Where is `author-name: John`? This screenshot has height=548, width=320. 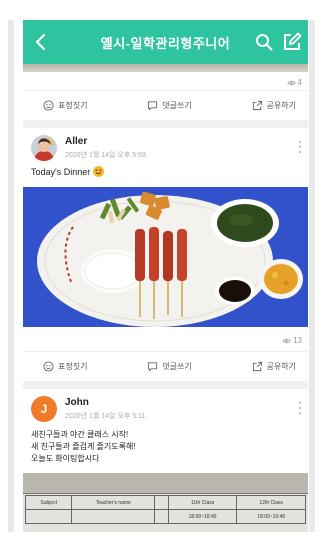
author-name: John is located at coordinates (77, 402).